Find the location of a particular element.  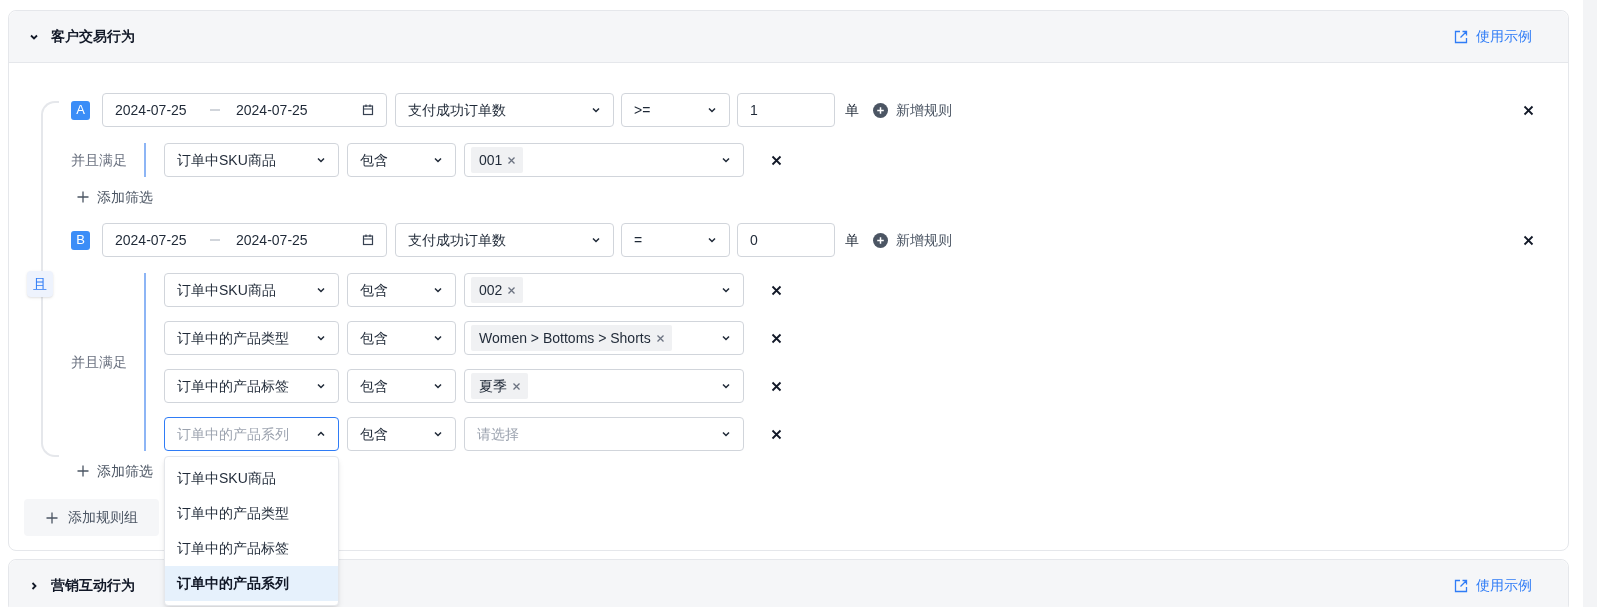

value-tag: Women > Bottoms > Shorts is located at coordinates (571, 338).